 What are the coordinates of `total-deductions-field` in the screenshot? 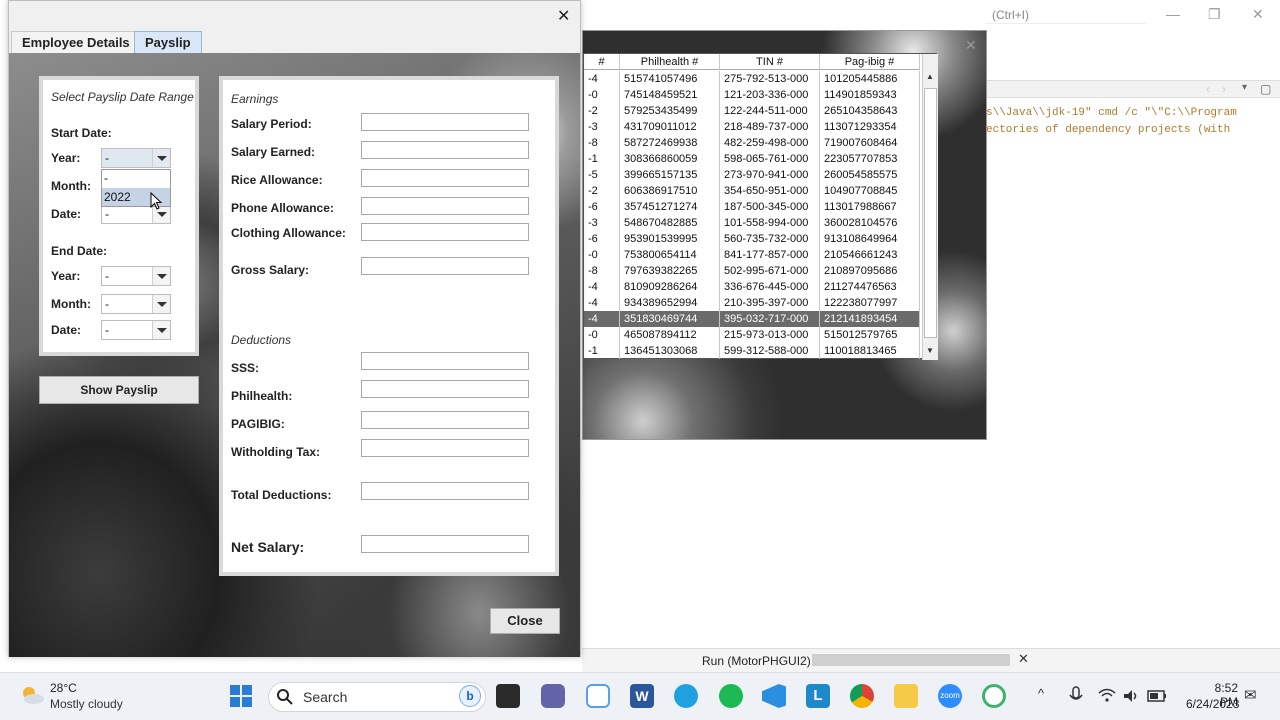 It's located at (445, 491).